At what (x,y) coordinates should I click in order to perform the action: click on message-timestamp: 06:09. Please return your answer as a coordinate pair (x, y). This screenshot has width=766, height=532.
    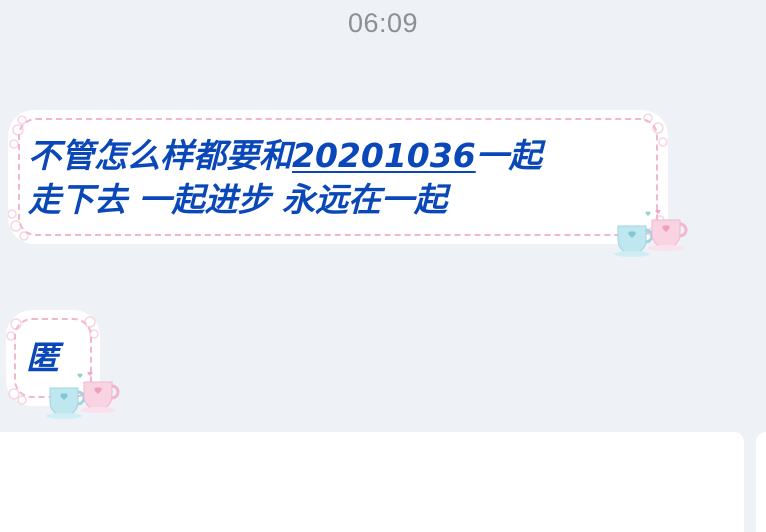
    Looking at the image, I should click on (383, 23).